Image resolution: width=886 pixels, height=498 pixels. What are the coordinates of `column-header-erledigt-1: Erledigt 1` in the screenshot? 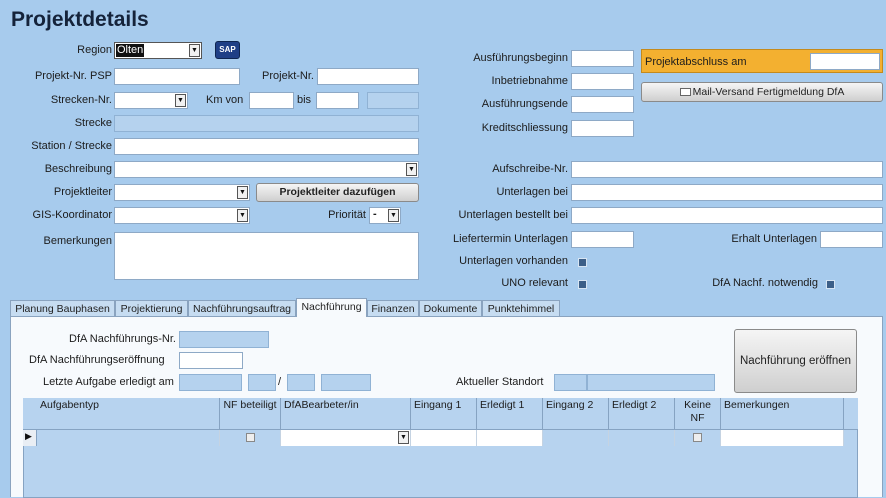 It's located at (510, 413).